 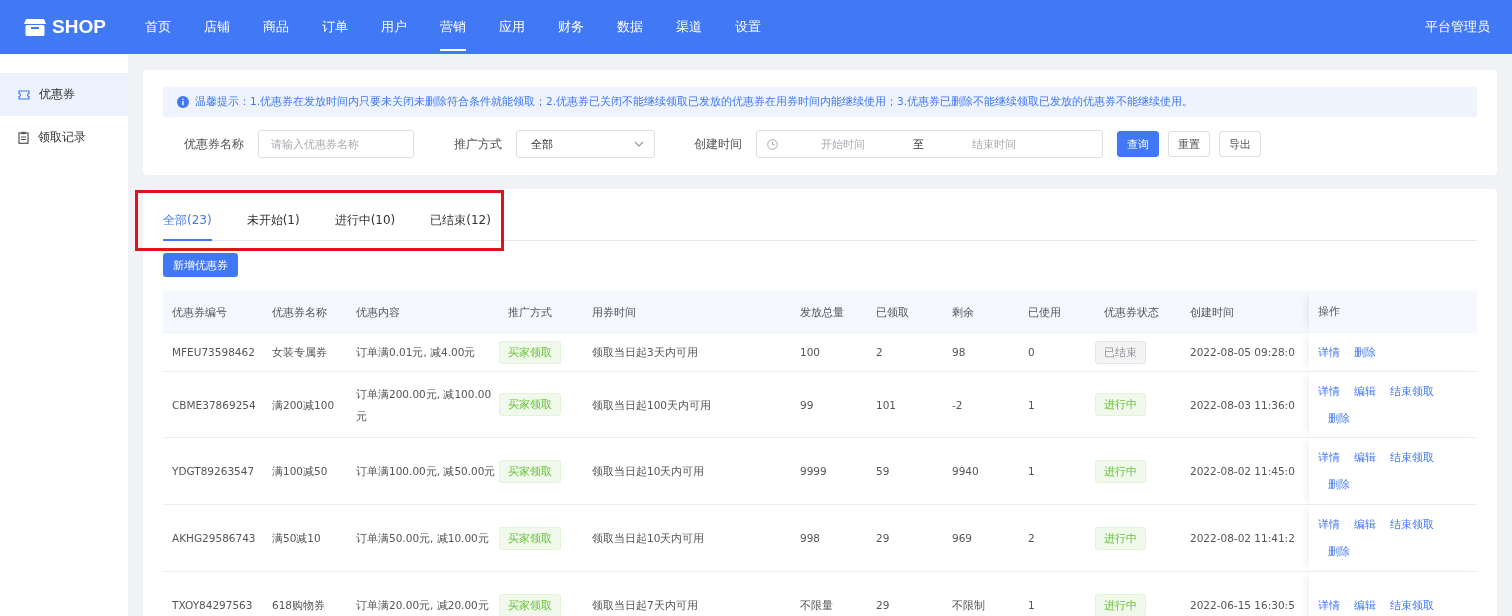 What do you see at coordinates (200, 265) in the screenshot?
I see `add-coupon-button: 新增优惠券` at bounding box center [200, 265].